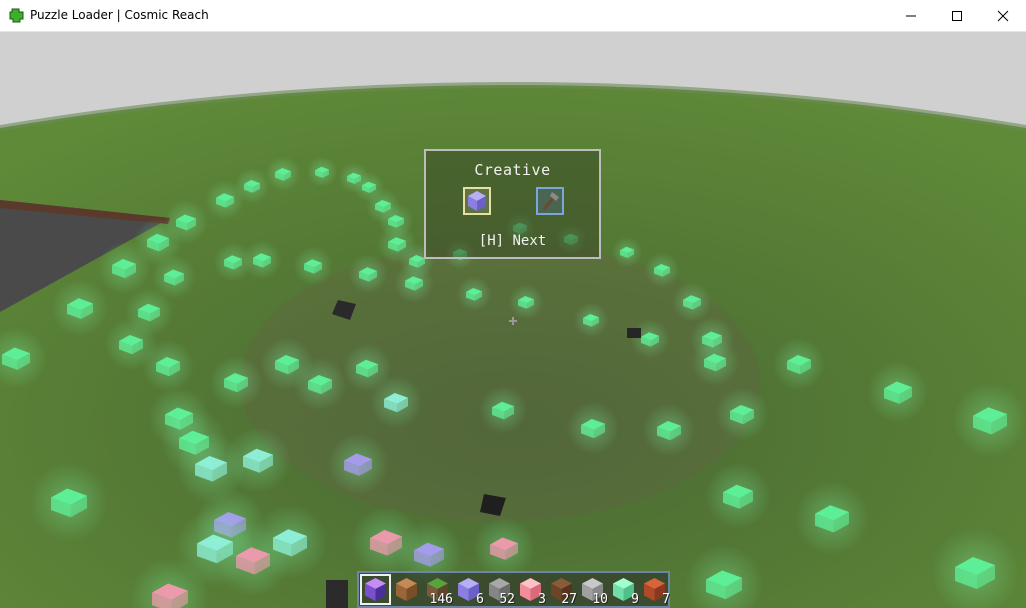 The image size is (1026, 608). I want to click on hotbar-slot: 146, so click(438, 591).